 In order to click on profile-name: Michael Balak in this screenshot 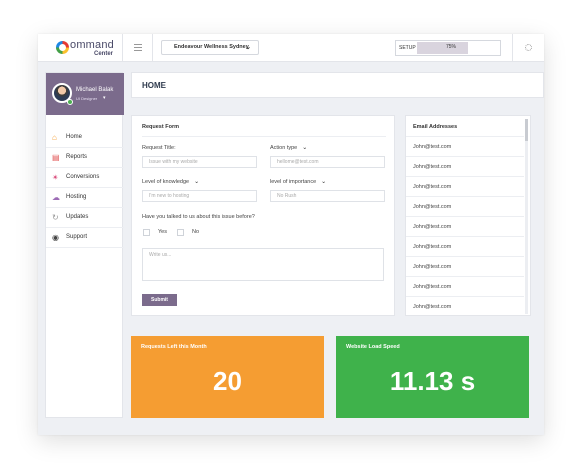, I will do `click(95, 90)`.